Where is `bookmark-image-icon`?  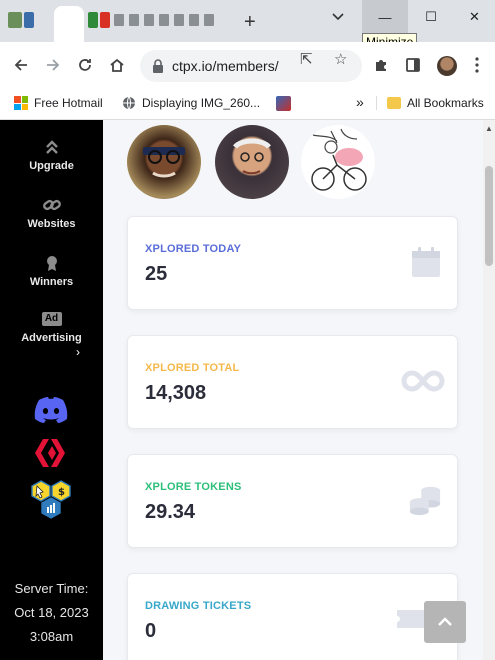 bookmark-image-icon is located at coordinates (283, 103).